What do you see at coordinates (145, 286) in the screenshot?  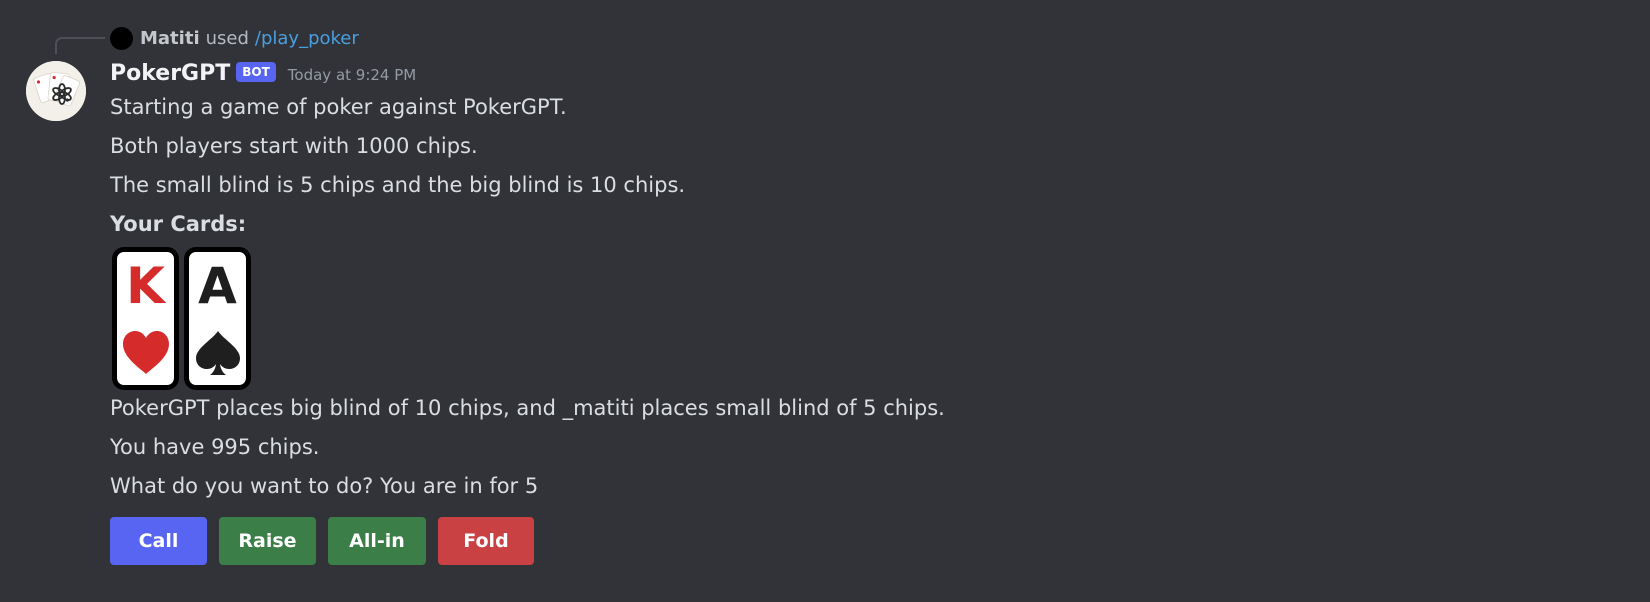 I see `card-rank: K` at bounding box center [145, 286].